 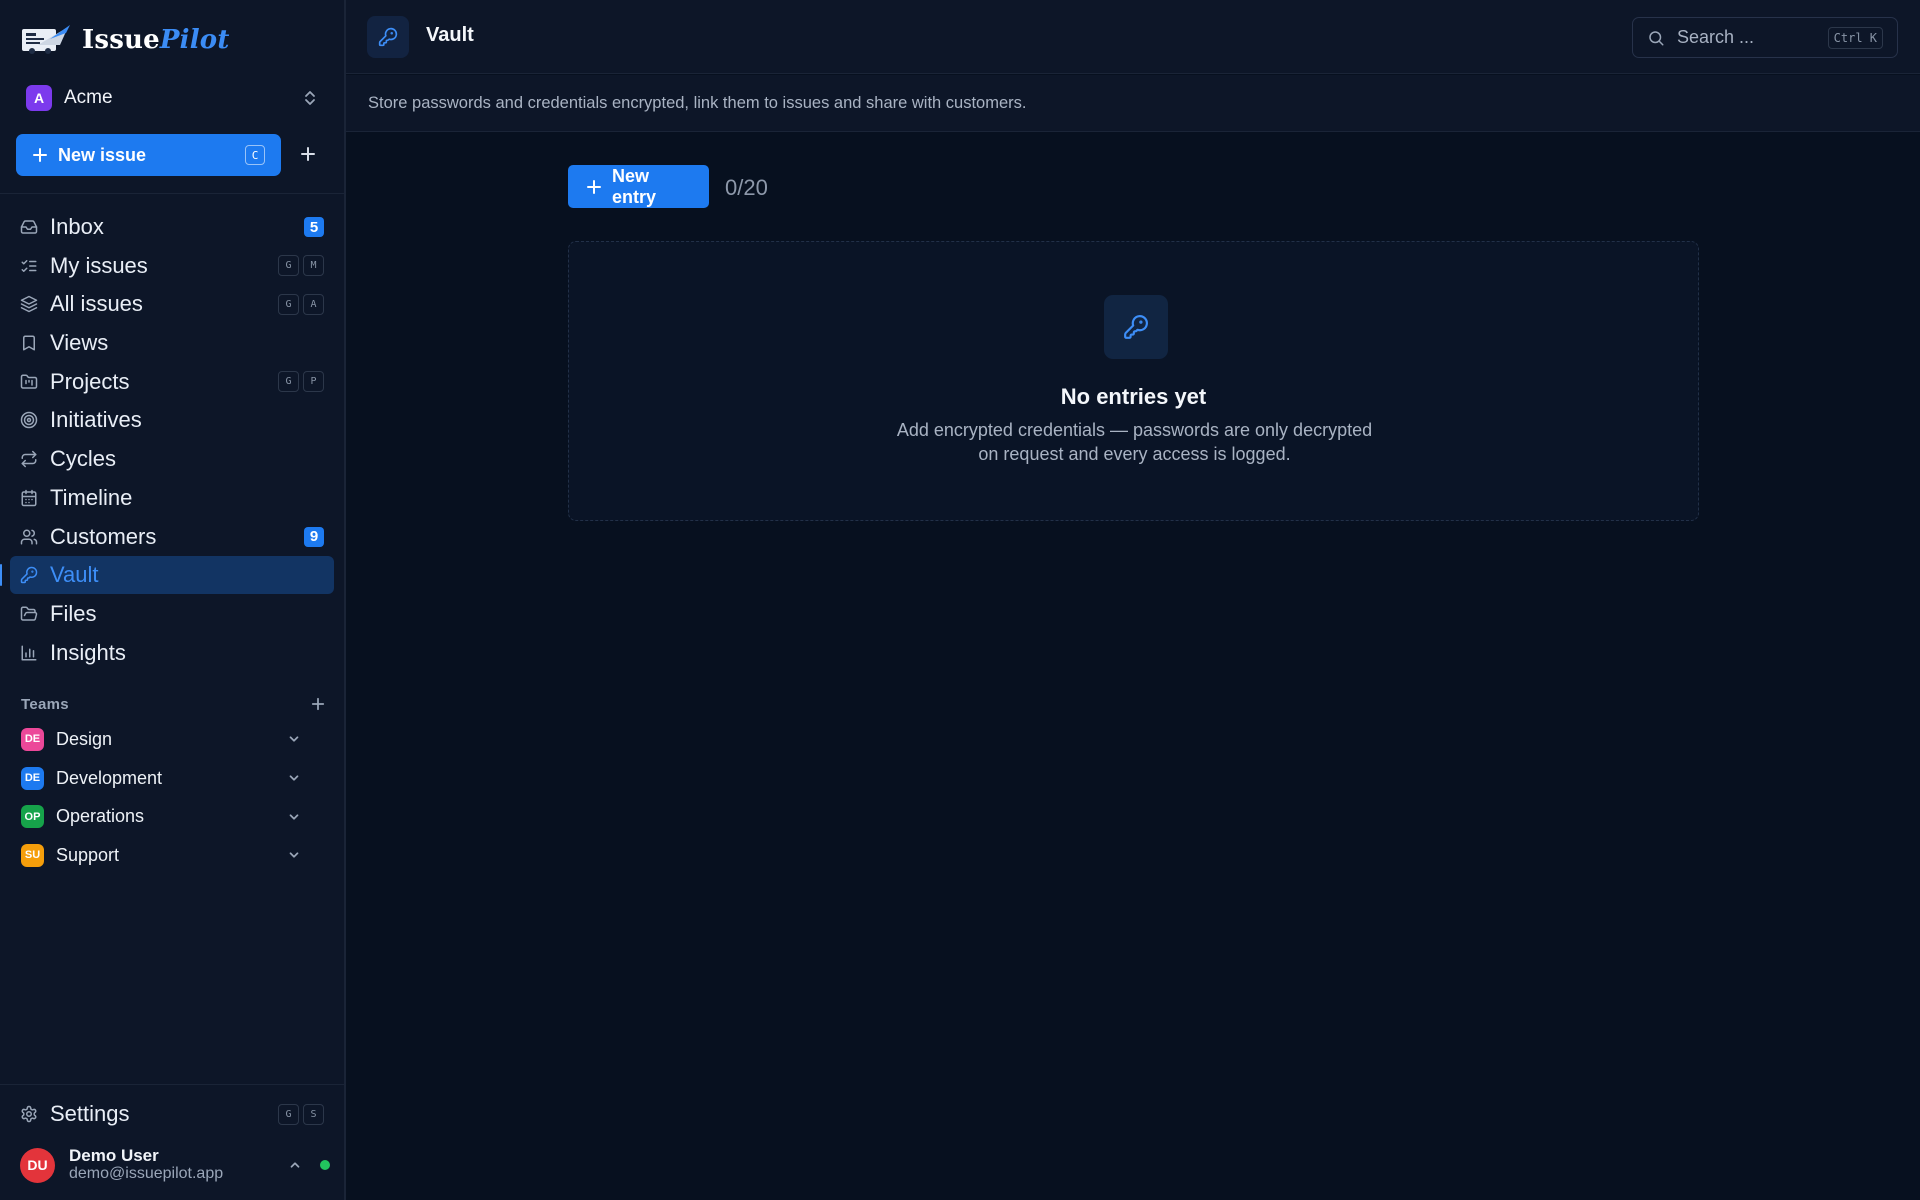 I want to click on team-avatar: OP, so click(x=32, y=817).